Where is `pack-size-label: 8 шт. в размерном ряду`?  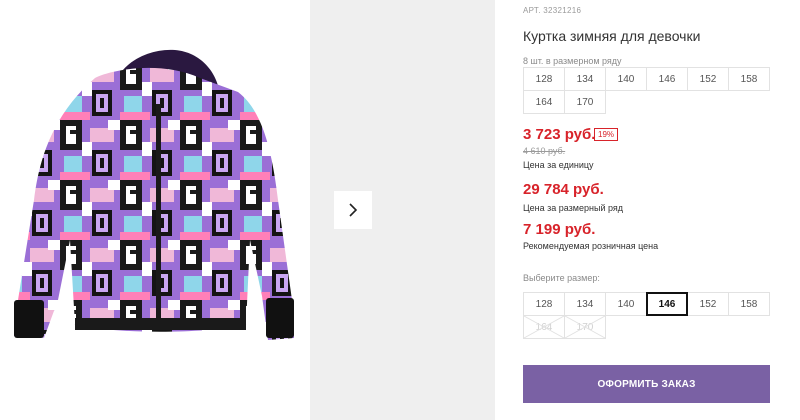 pack-size-label: 8 шт. в размерном ряду is located at coordinates (572, 61).